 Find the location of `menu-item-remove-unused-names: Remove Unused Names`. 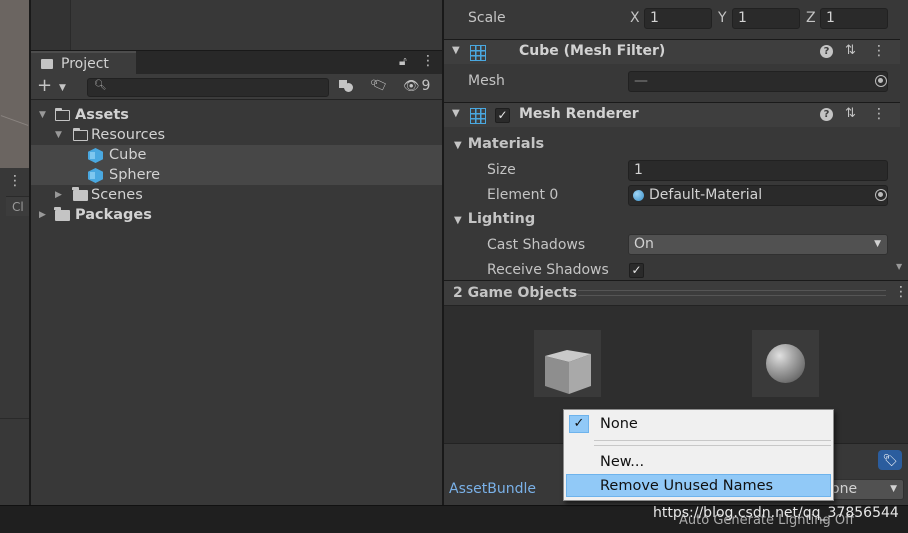

menu-item-remove-unused-names: Remove Unused Names is located at coordinates (698, 485).